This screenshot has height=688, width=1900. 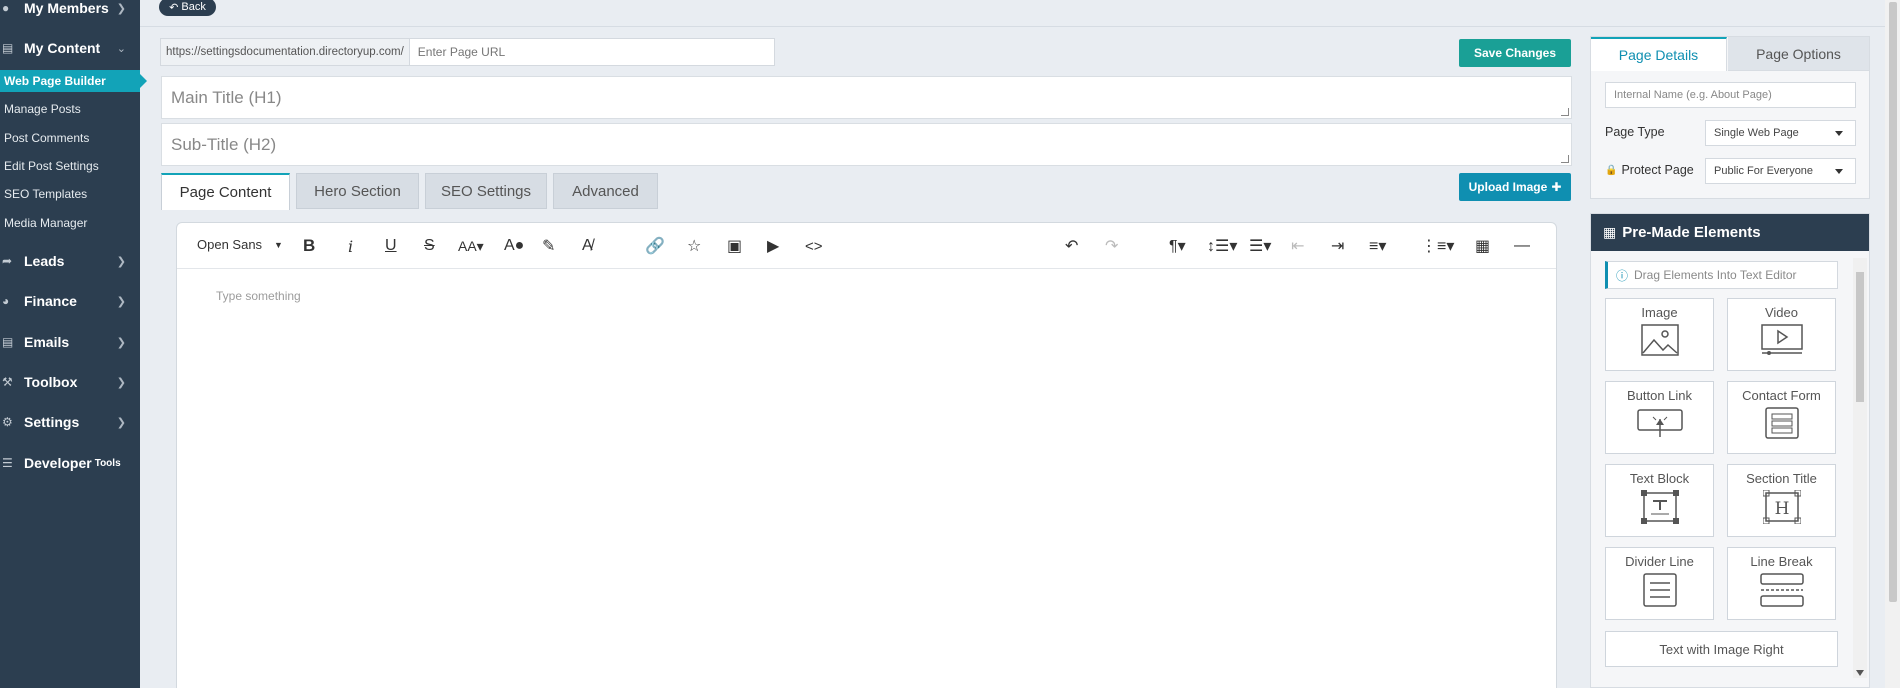 I want to click on save-changes-button: Save Changes, so click(x=1515, y=53).